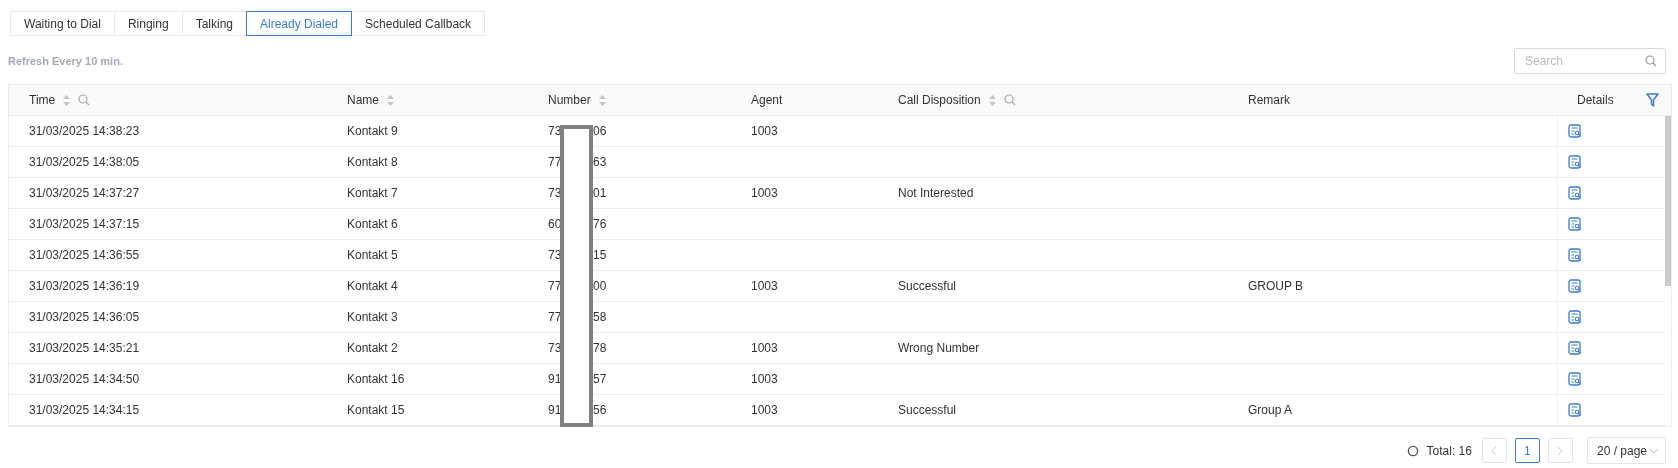 The image size is (1678, 468). Describe the element at coordinates (600, 131) in the screenshot. I see `table-cell: 06` at that location.